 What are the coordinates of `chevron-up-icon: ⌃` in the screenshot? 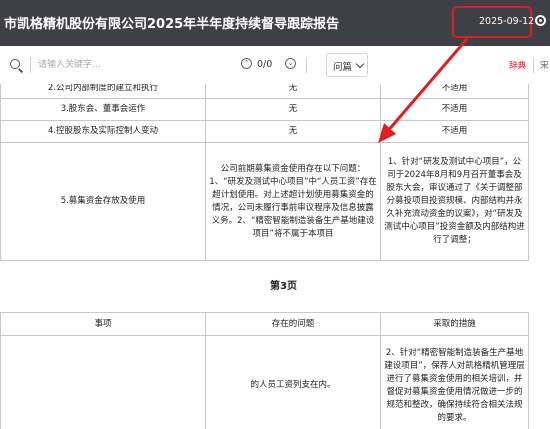 It's located at (246, 63).